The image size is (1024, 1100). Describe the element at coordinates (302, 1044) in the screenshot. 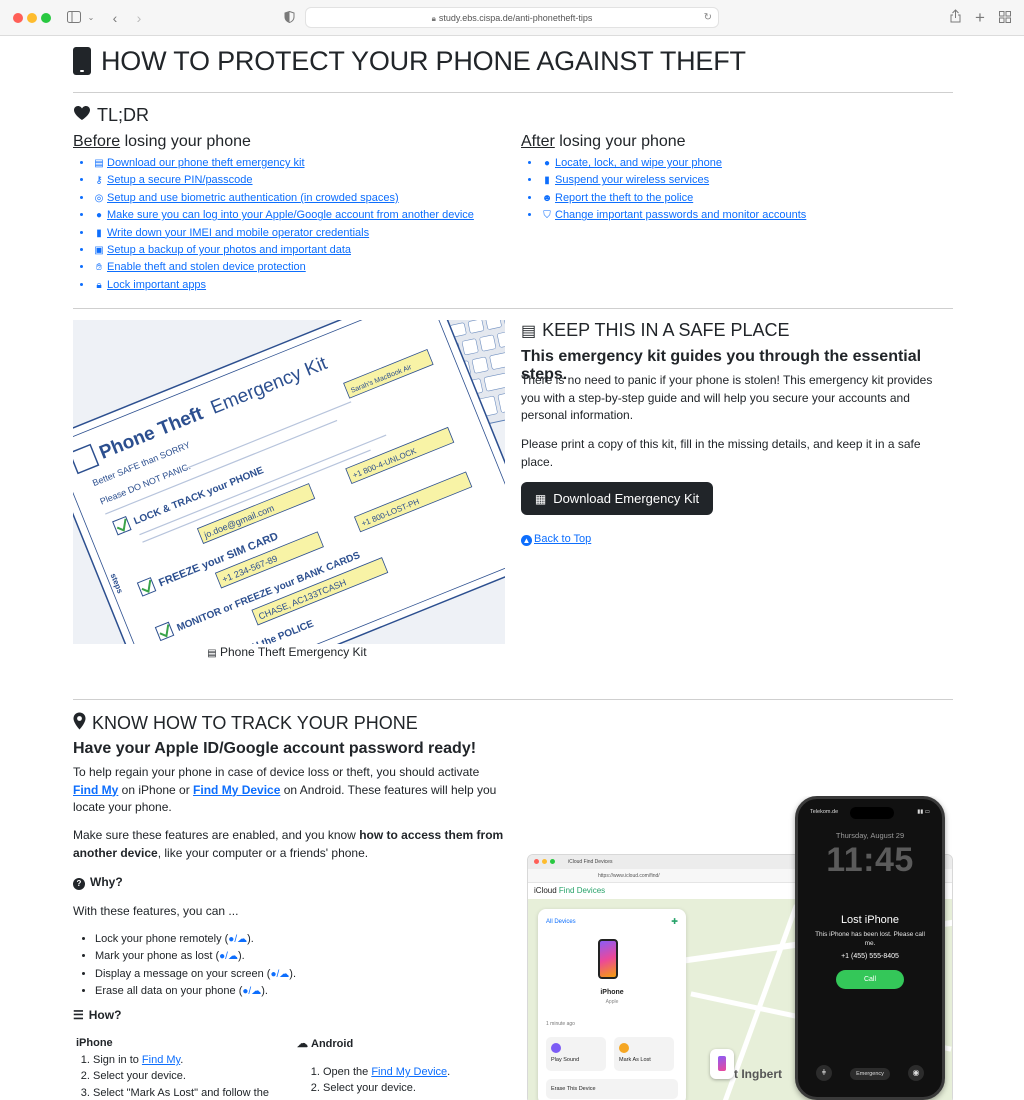

I see `android-icon: ☁` at that location.